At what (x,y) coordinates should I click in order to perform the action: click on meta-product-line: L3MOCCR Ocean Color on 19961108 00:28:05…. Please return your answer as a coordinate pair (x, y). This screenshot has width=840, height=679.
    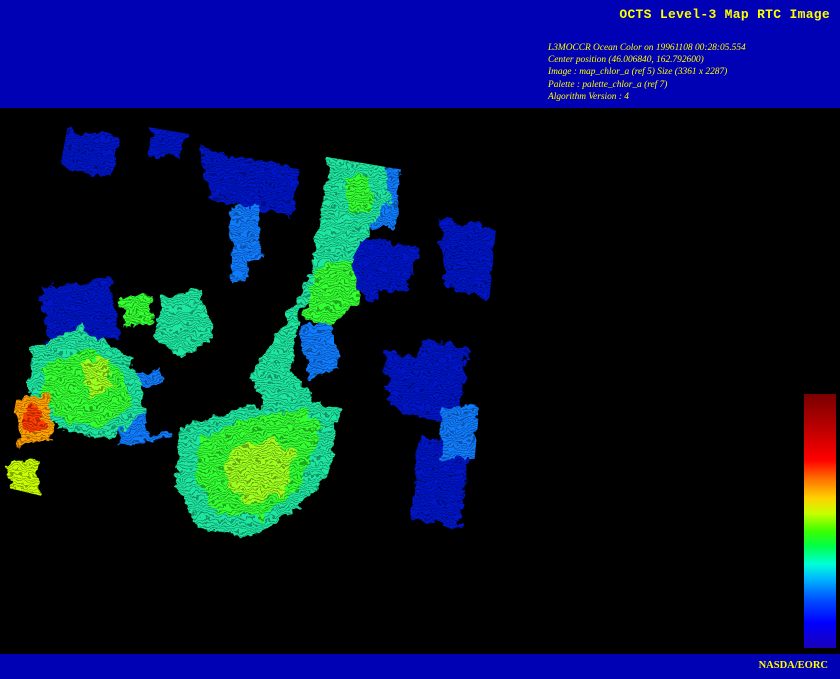
    Looking at the image, I should click on (647, 48).